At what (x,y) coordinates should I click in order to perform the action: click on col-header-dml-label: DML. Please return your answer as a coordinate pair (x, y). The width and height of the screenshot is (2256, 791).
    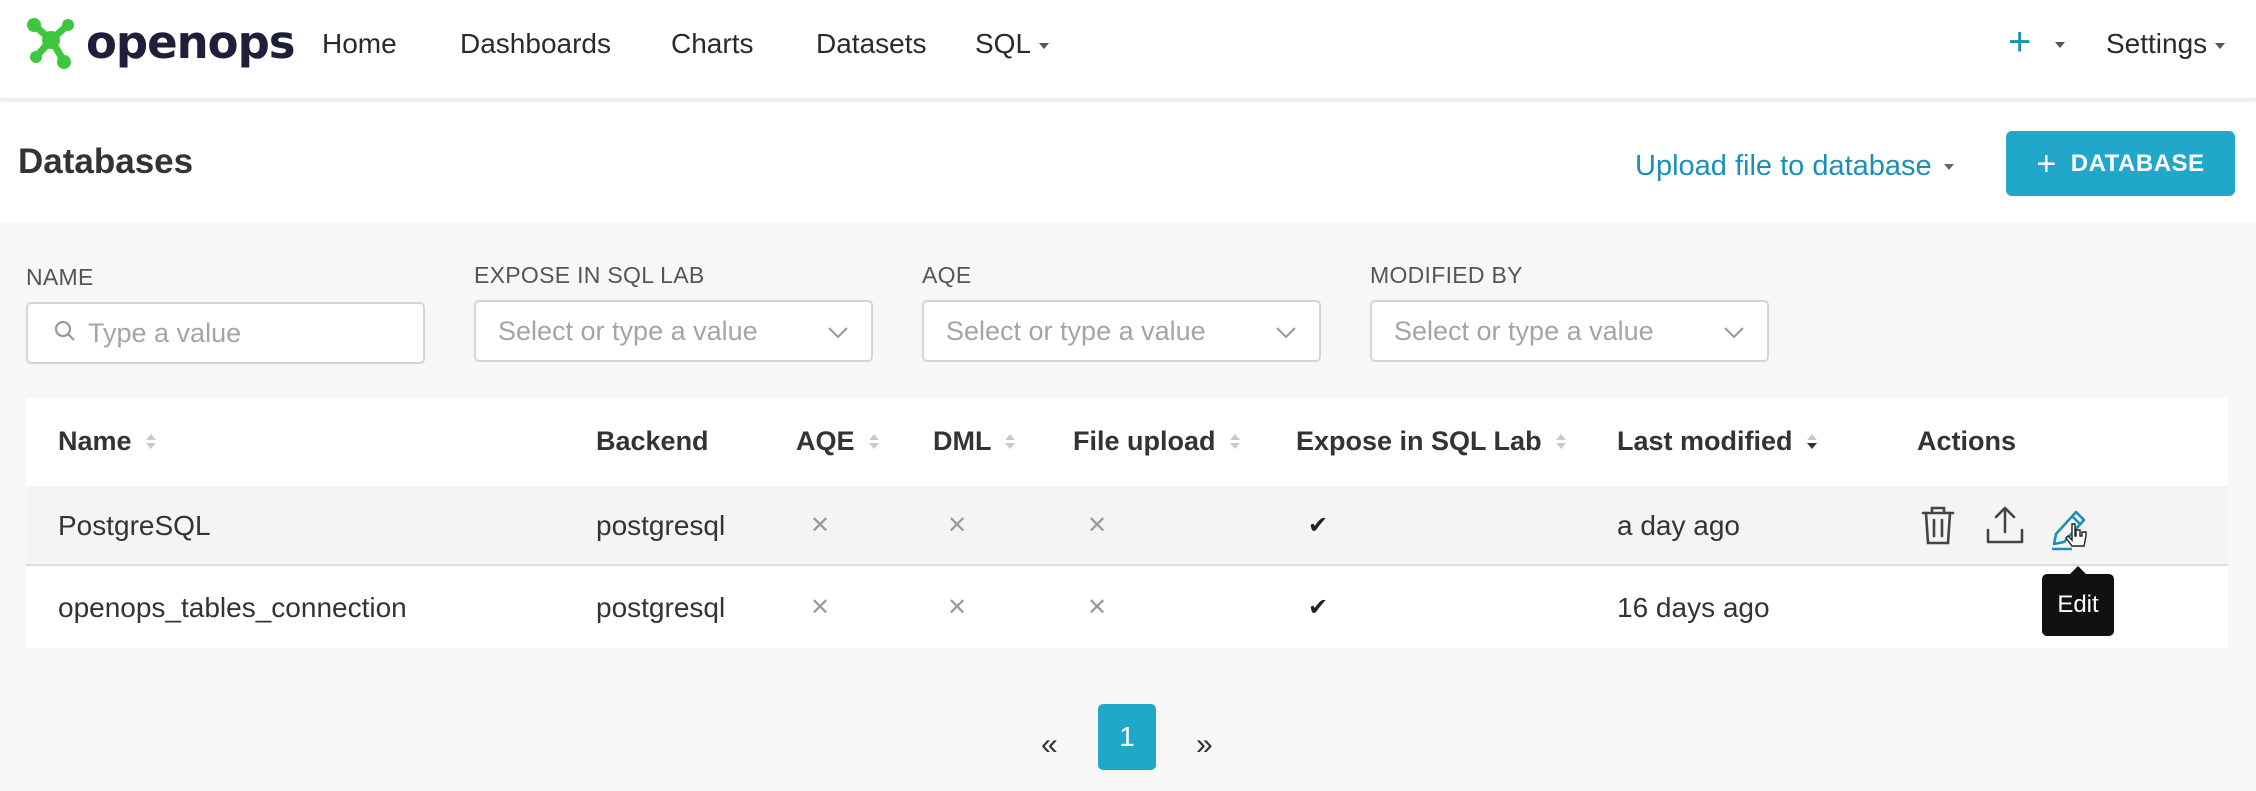
    Looking at the image, I should click on (962, 441).